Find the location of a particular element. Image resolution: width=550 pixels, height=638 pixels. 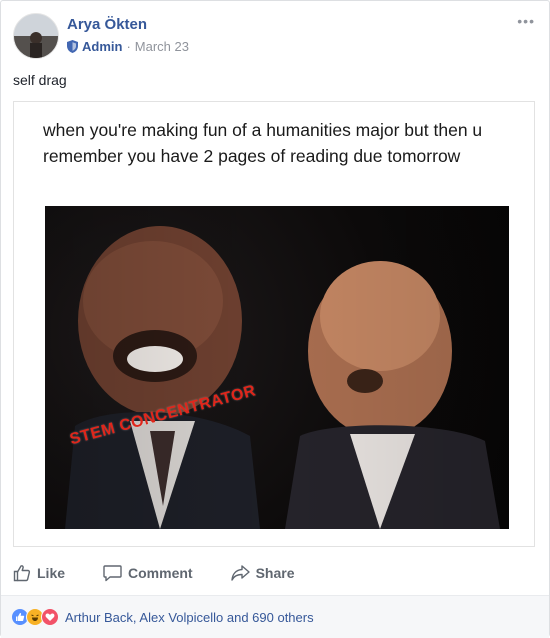

thumbs-up-icon is located at coordinates (22, 573).